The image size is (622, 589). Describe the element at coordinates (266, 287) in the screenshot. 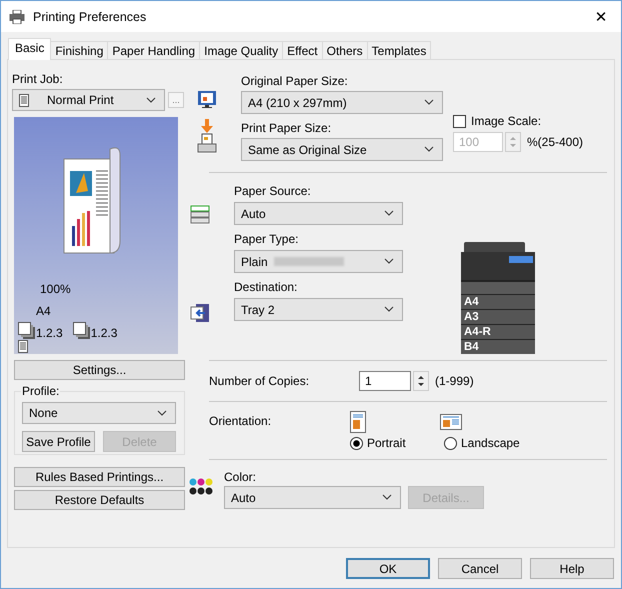

I see `field-label: Destination:` at that location.